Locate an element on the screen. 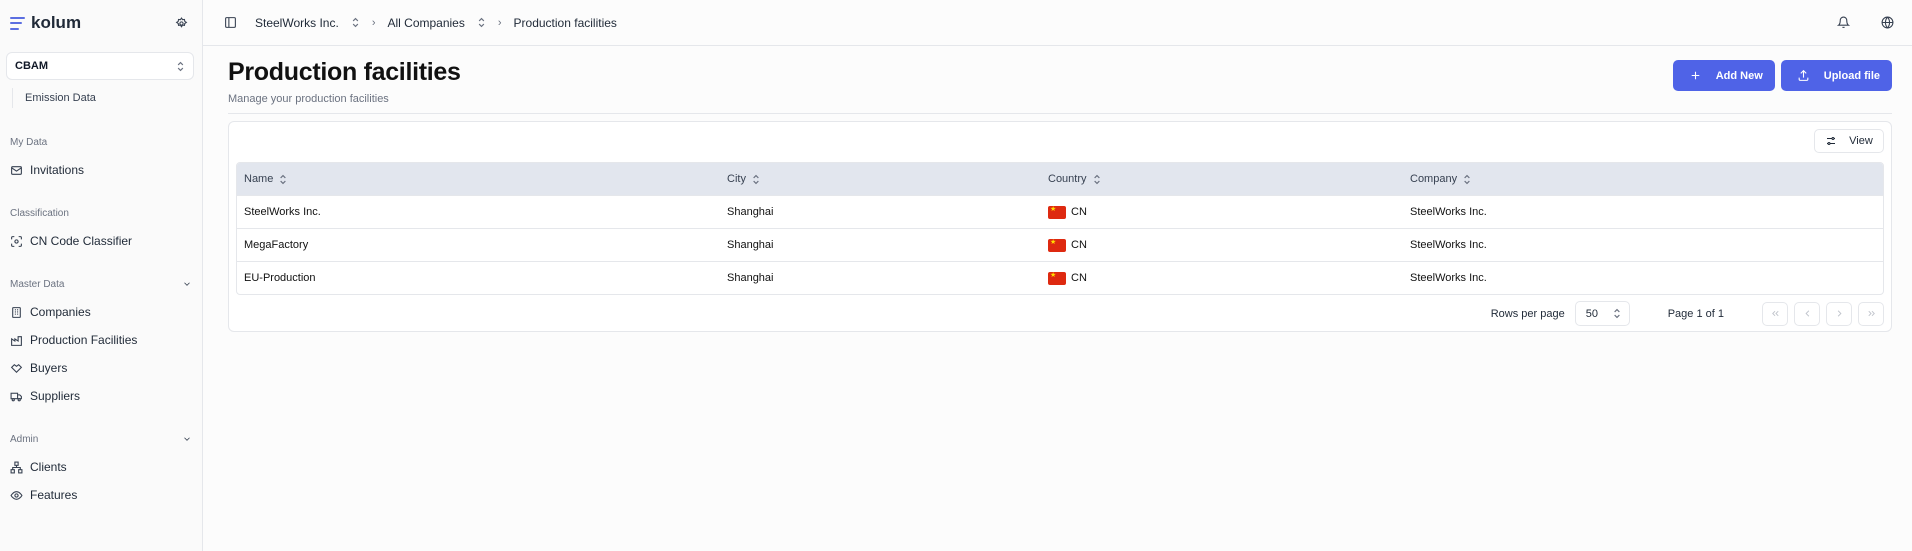  rows-per-page-select: 50 is located at coordinates (1602, 313).